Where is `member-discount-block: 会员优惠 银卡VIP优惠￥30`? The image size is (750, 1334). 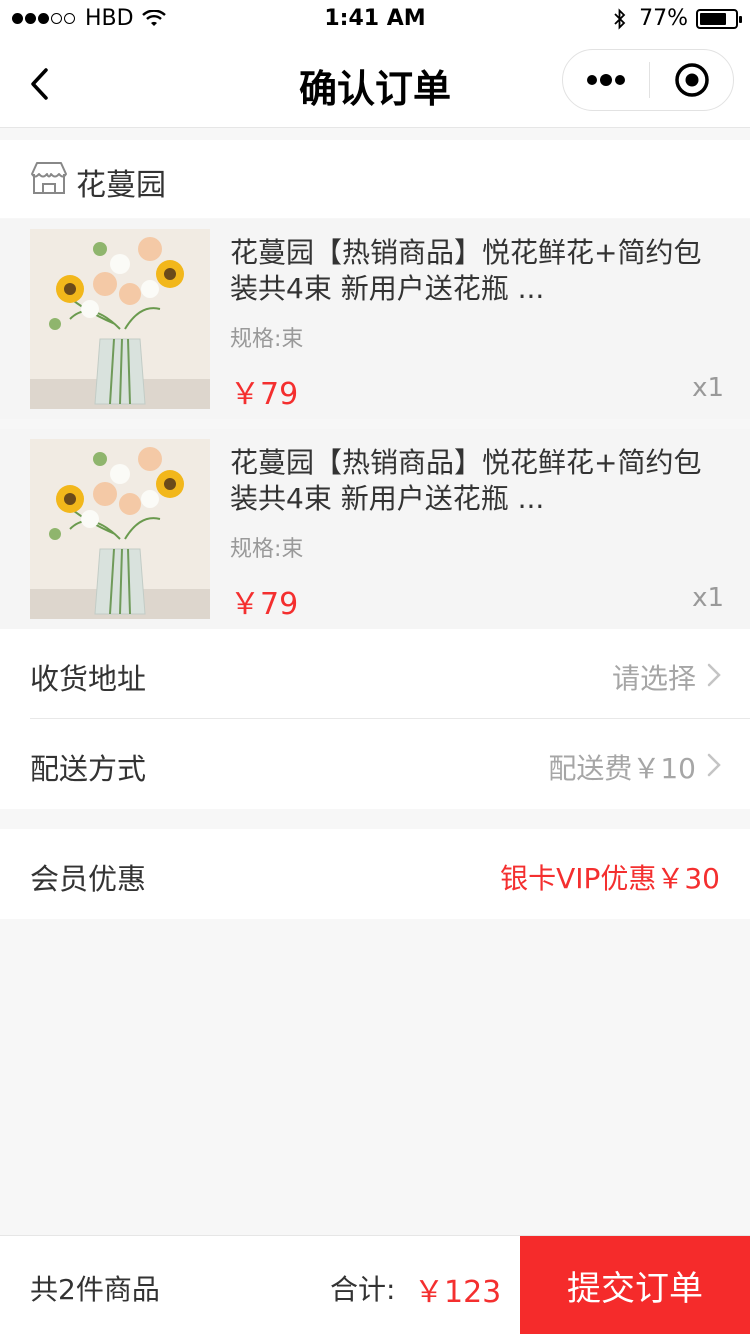 member-discount-block: 会员优惠 银卡VIP优惠￥30 is located at coordinates (375, 874).